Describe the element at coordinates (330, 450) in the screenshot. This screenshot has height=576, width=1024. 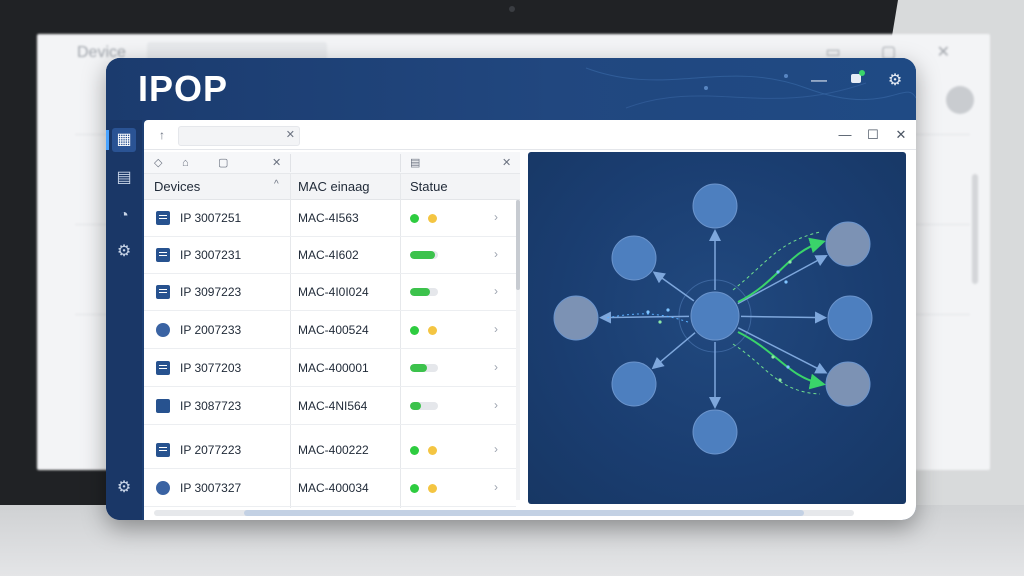
I see `table-row: IP 2077223 MAC-400222 ›` at that location.